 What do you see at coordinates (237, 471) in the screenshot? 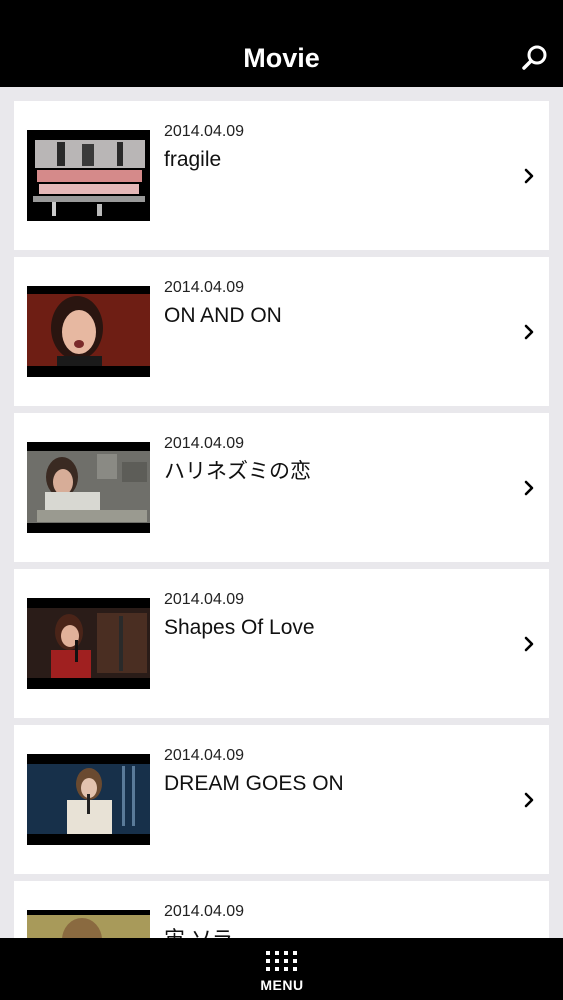
I see `video-title: ハリネズミの恋` at bounding box center [237, 471].